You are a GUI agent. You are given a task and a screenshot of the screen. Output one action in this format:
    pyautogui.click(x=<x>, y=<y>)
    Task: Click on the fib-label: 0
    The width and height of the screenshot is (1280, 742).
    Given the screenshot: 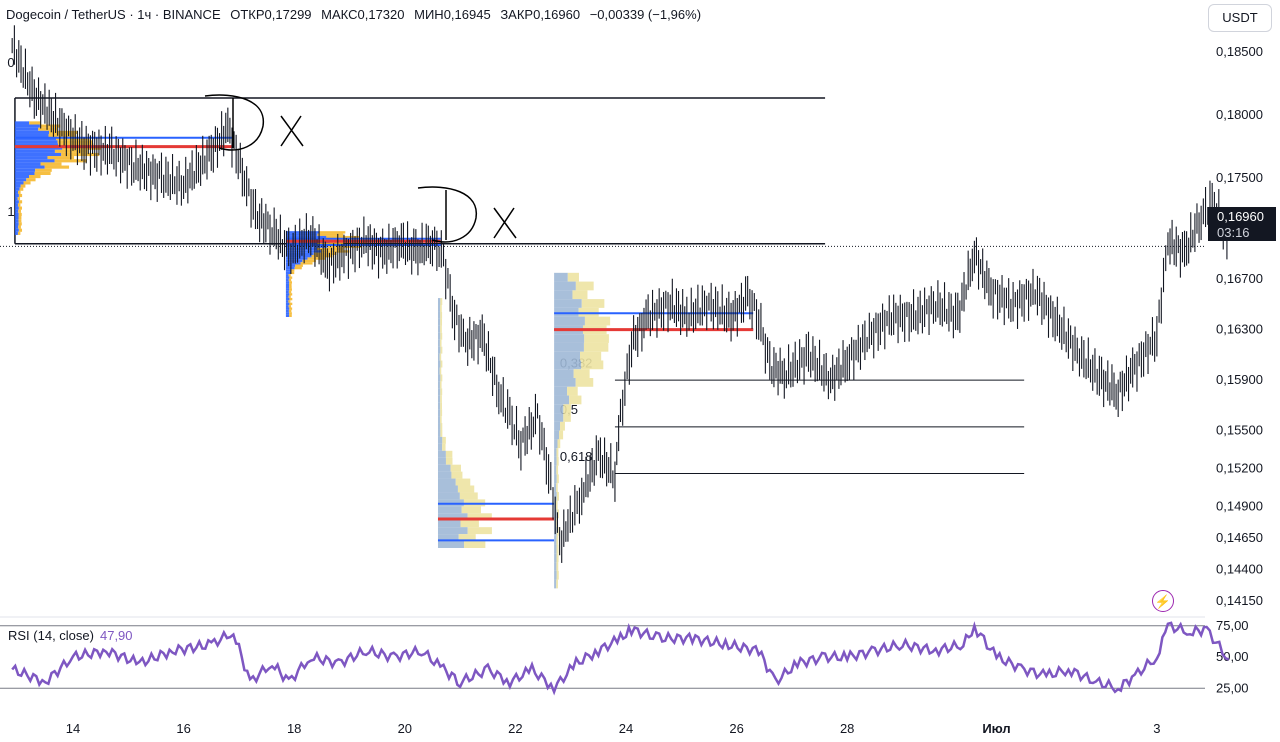 What is the action you would take?
    pyautogui.click(x=10, y=62)
    